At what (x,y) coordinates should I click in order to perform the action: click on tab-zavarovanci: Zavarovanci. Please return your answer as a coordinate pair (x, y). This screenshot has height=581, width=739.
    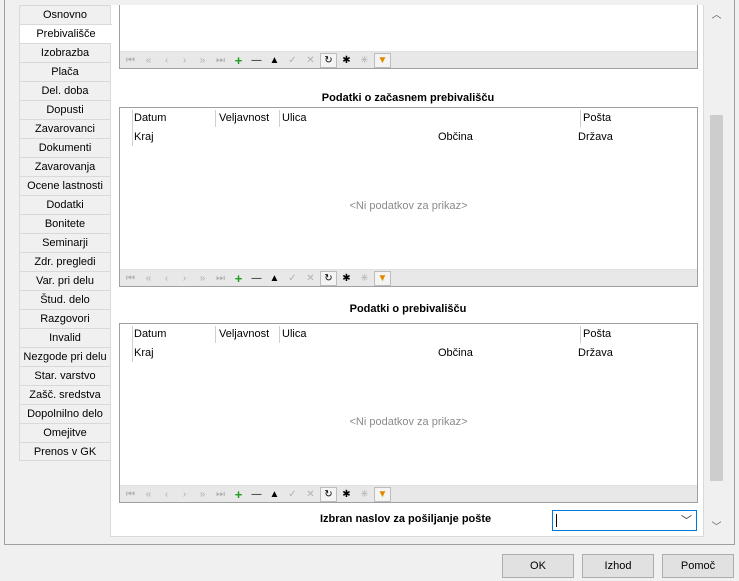
    Looking at the image, I should click on (65, 128).